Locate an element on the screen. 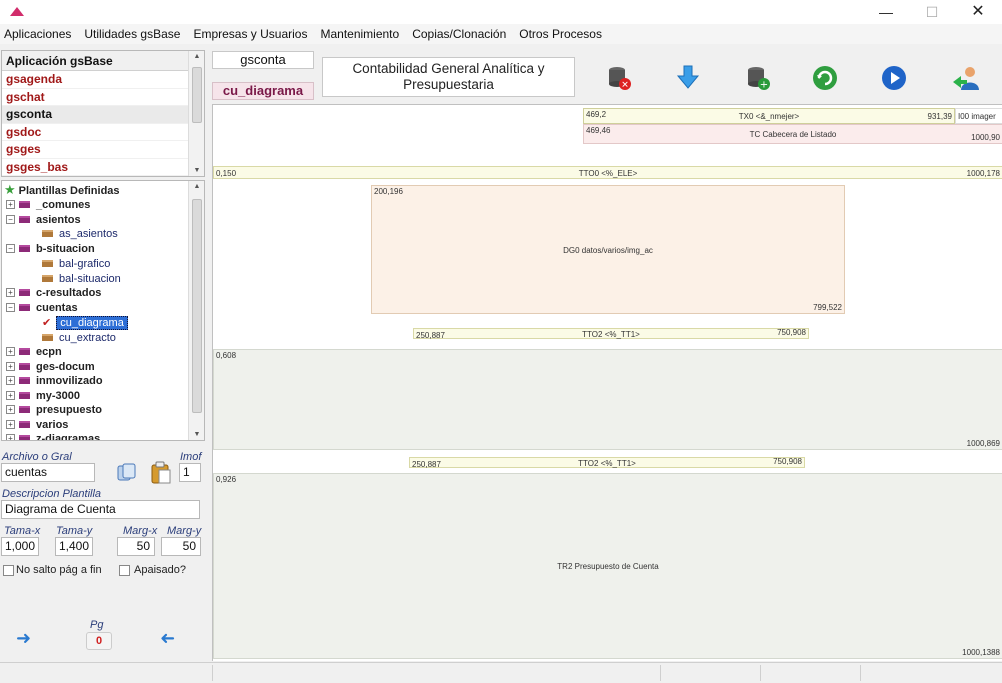 This screenshot has height=683, width=1002. tree-label: as_asientos is located at coordinates (88, 234).